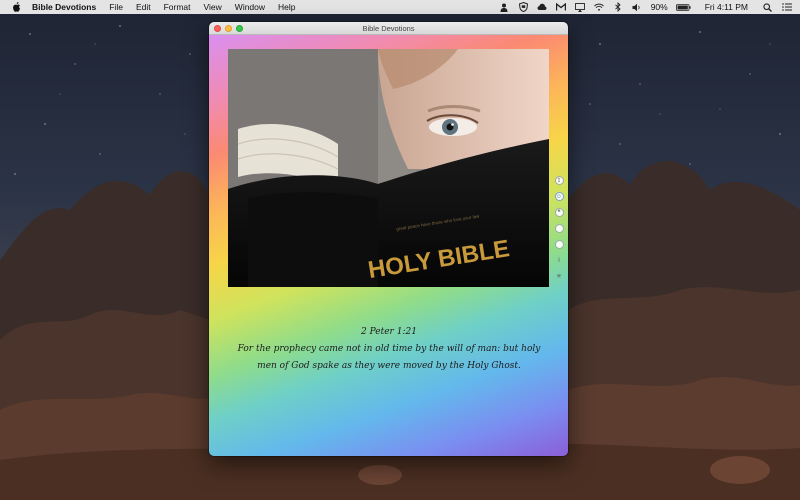  What do you see at coordinates (217, 28) in the screenshot?
I see `close-button` at bounding box center [217, 28].